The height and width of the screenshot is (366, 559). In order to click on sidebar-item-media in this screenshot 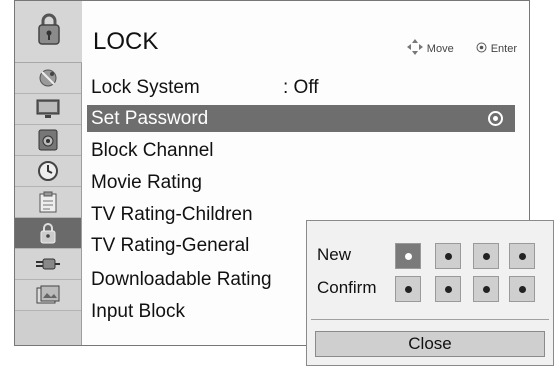, I will do `click(48, 295)`.